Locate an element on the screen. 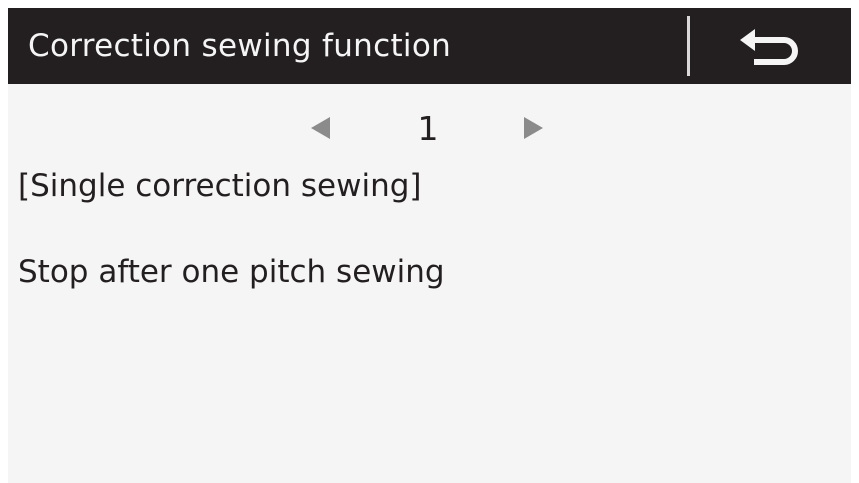  page-number: 1 is located at coordinates (428, 128).